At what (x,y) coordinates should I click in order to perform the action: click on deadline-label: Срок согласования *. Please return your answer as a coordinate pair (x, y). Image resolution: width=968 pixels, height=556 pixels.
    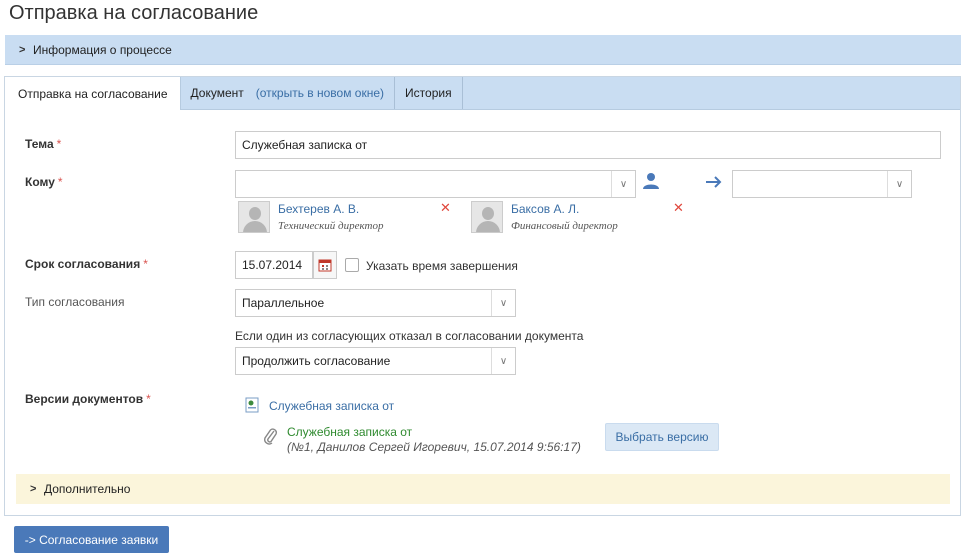
    Looking at the image, I should click on (86, 264).